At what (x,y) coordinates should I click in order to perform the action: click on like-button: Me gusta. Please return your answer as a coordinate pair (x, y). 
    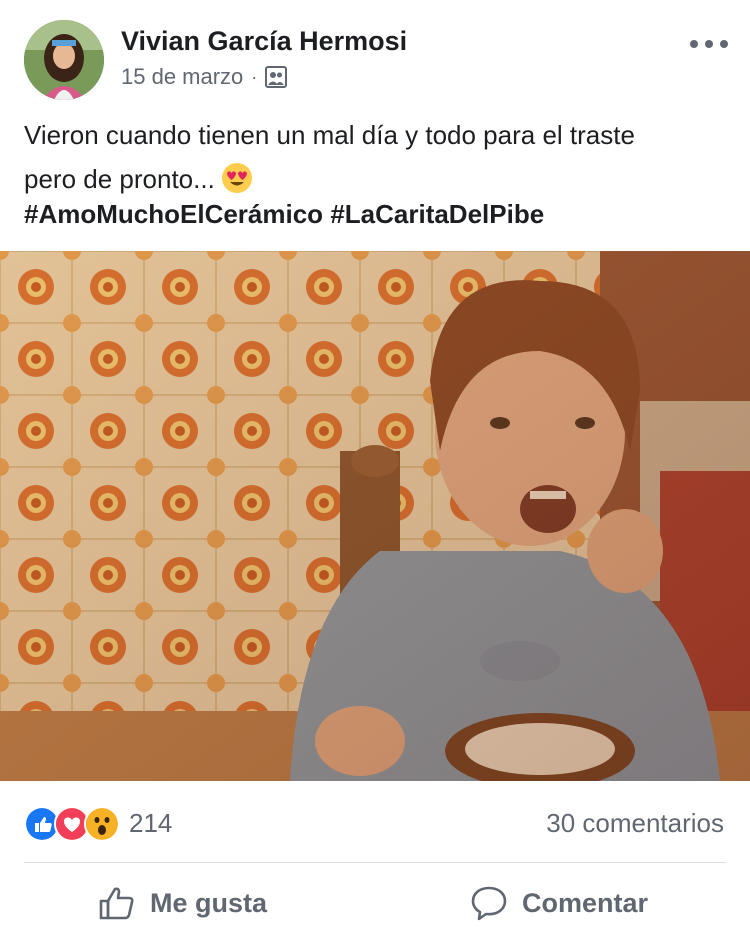
    Looking at the image, I should click on (182, 903).